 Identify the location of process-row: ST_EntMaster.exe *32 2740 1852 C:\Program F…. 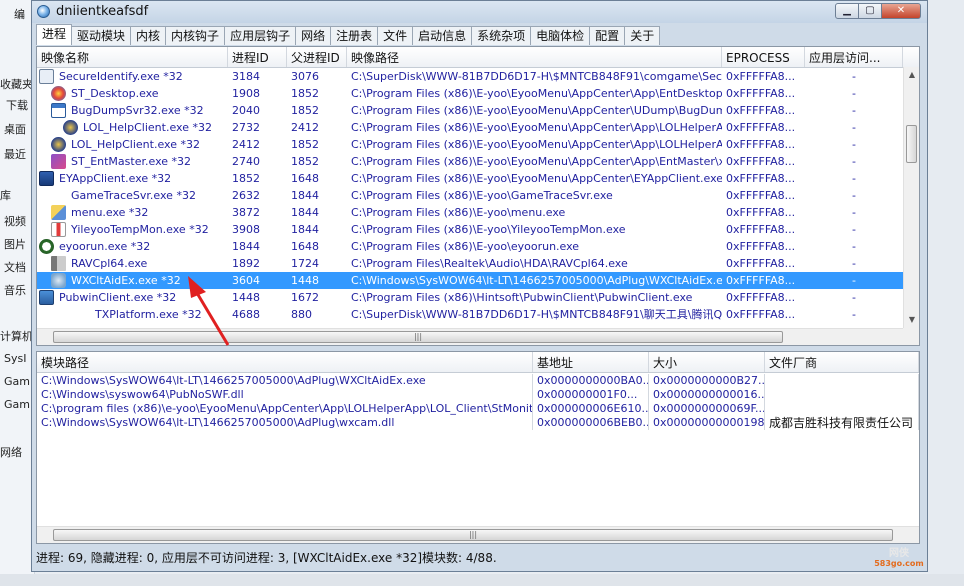
(470, 161).